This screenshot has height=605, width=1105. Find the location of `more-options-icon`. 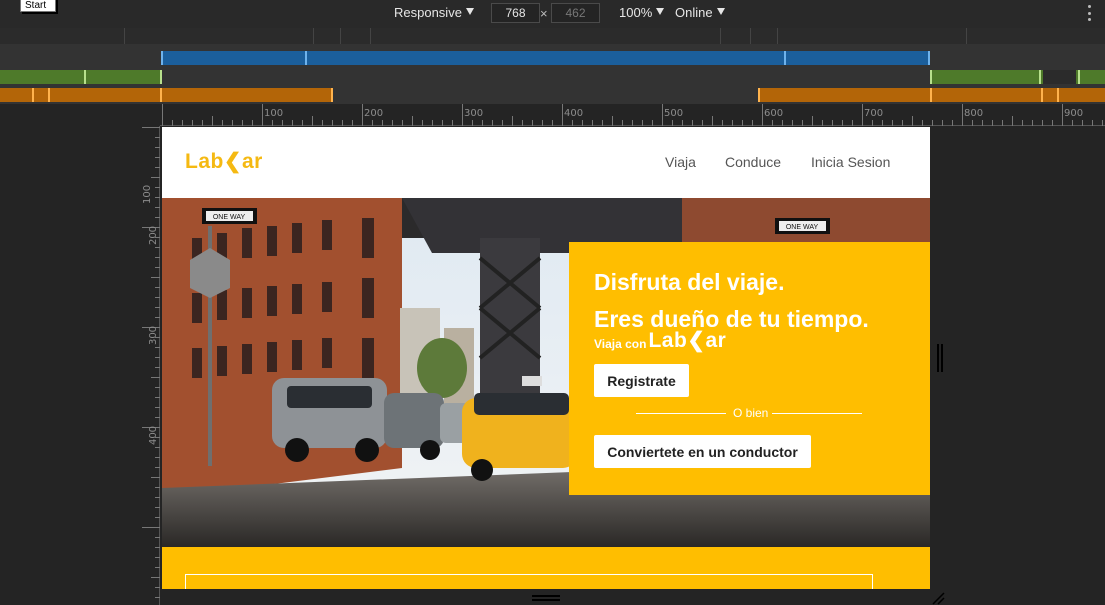

more-options-icon is located at coordinates (1089, 13).